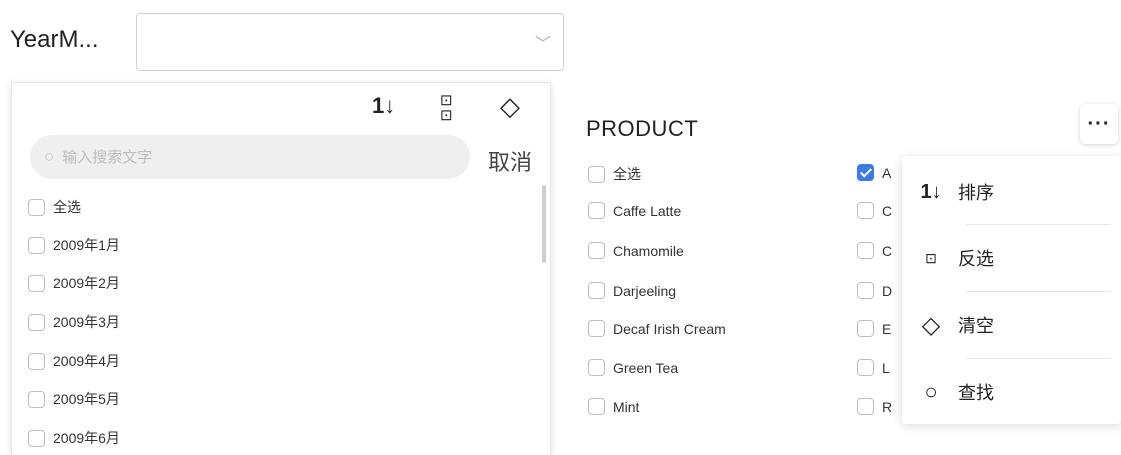 This screenshot has height=455, width=1121. Describe the element at coordinates (1099, 124) in the screenshot. I see `more-options-button: ···` at that location.